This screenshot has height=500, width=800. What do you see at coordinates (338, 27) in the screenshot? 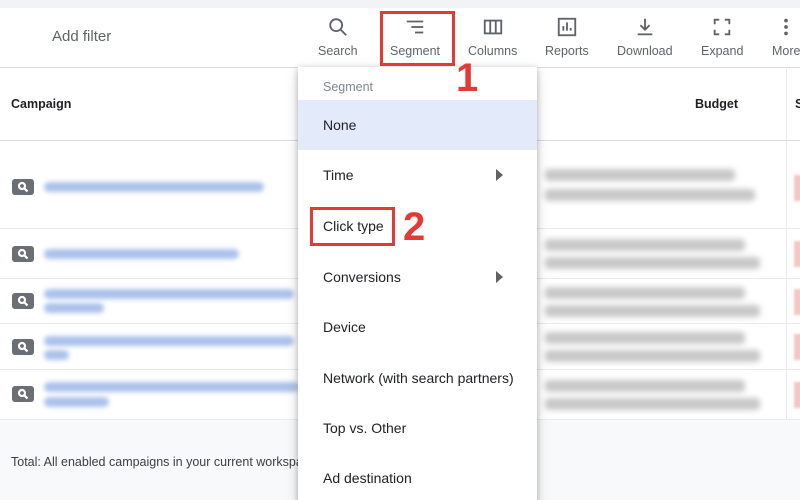
I see `search-icon` at bounding box center [338, 27].